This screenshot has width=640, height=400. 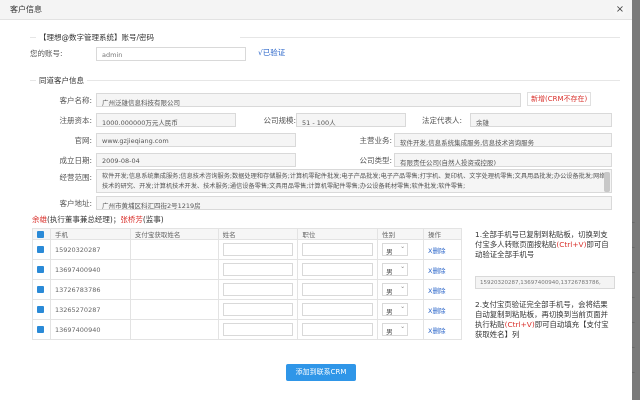 I want to click on legal-rep-label: 法定代表人:, so click(x=441, y=120).